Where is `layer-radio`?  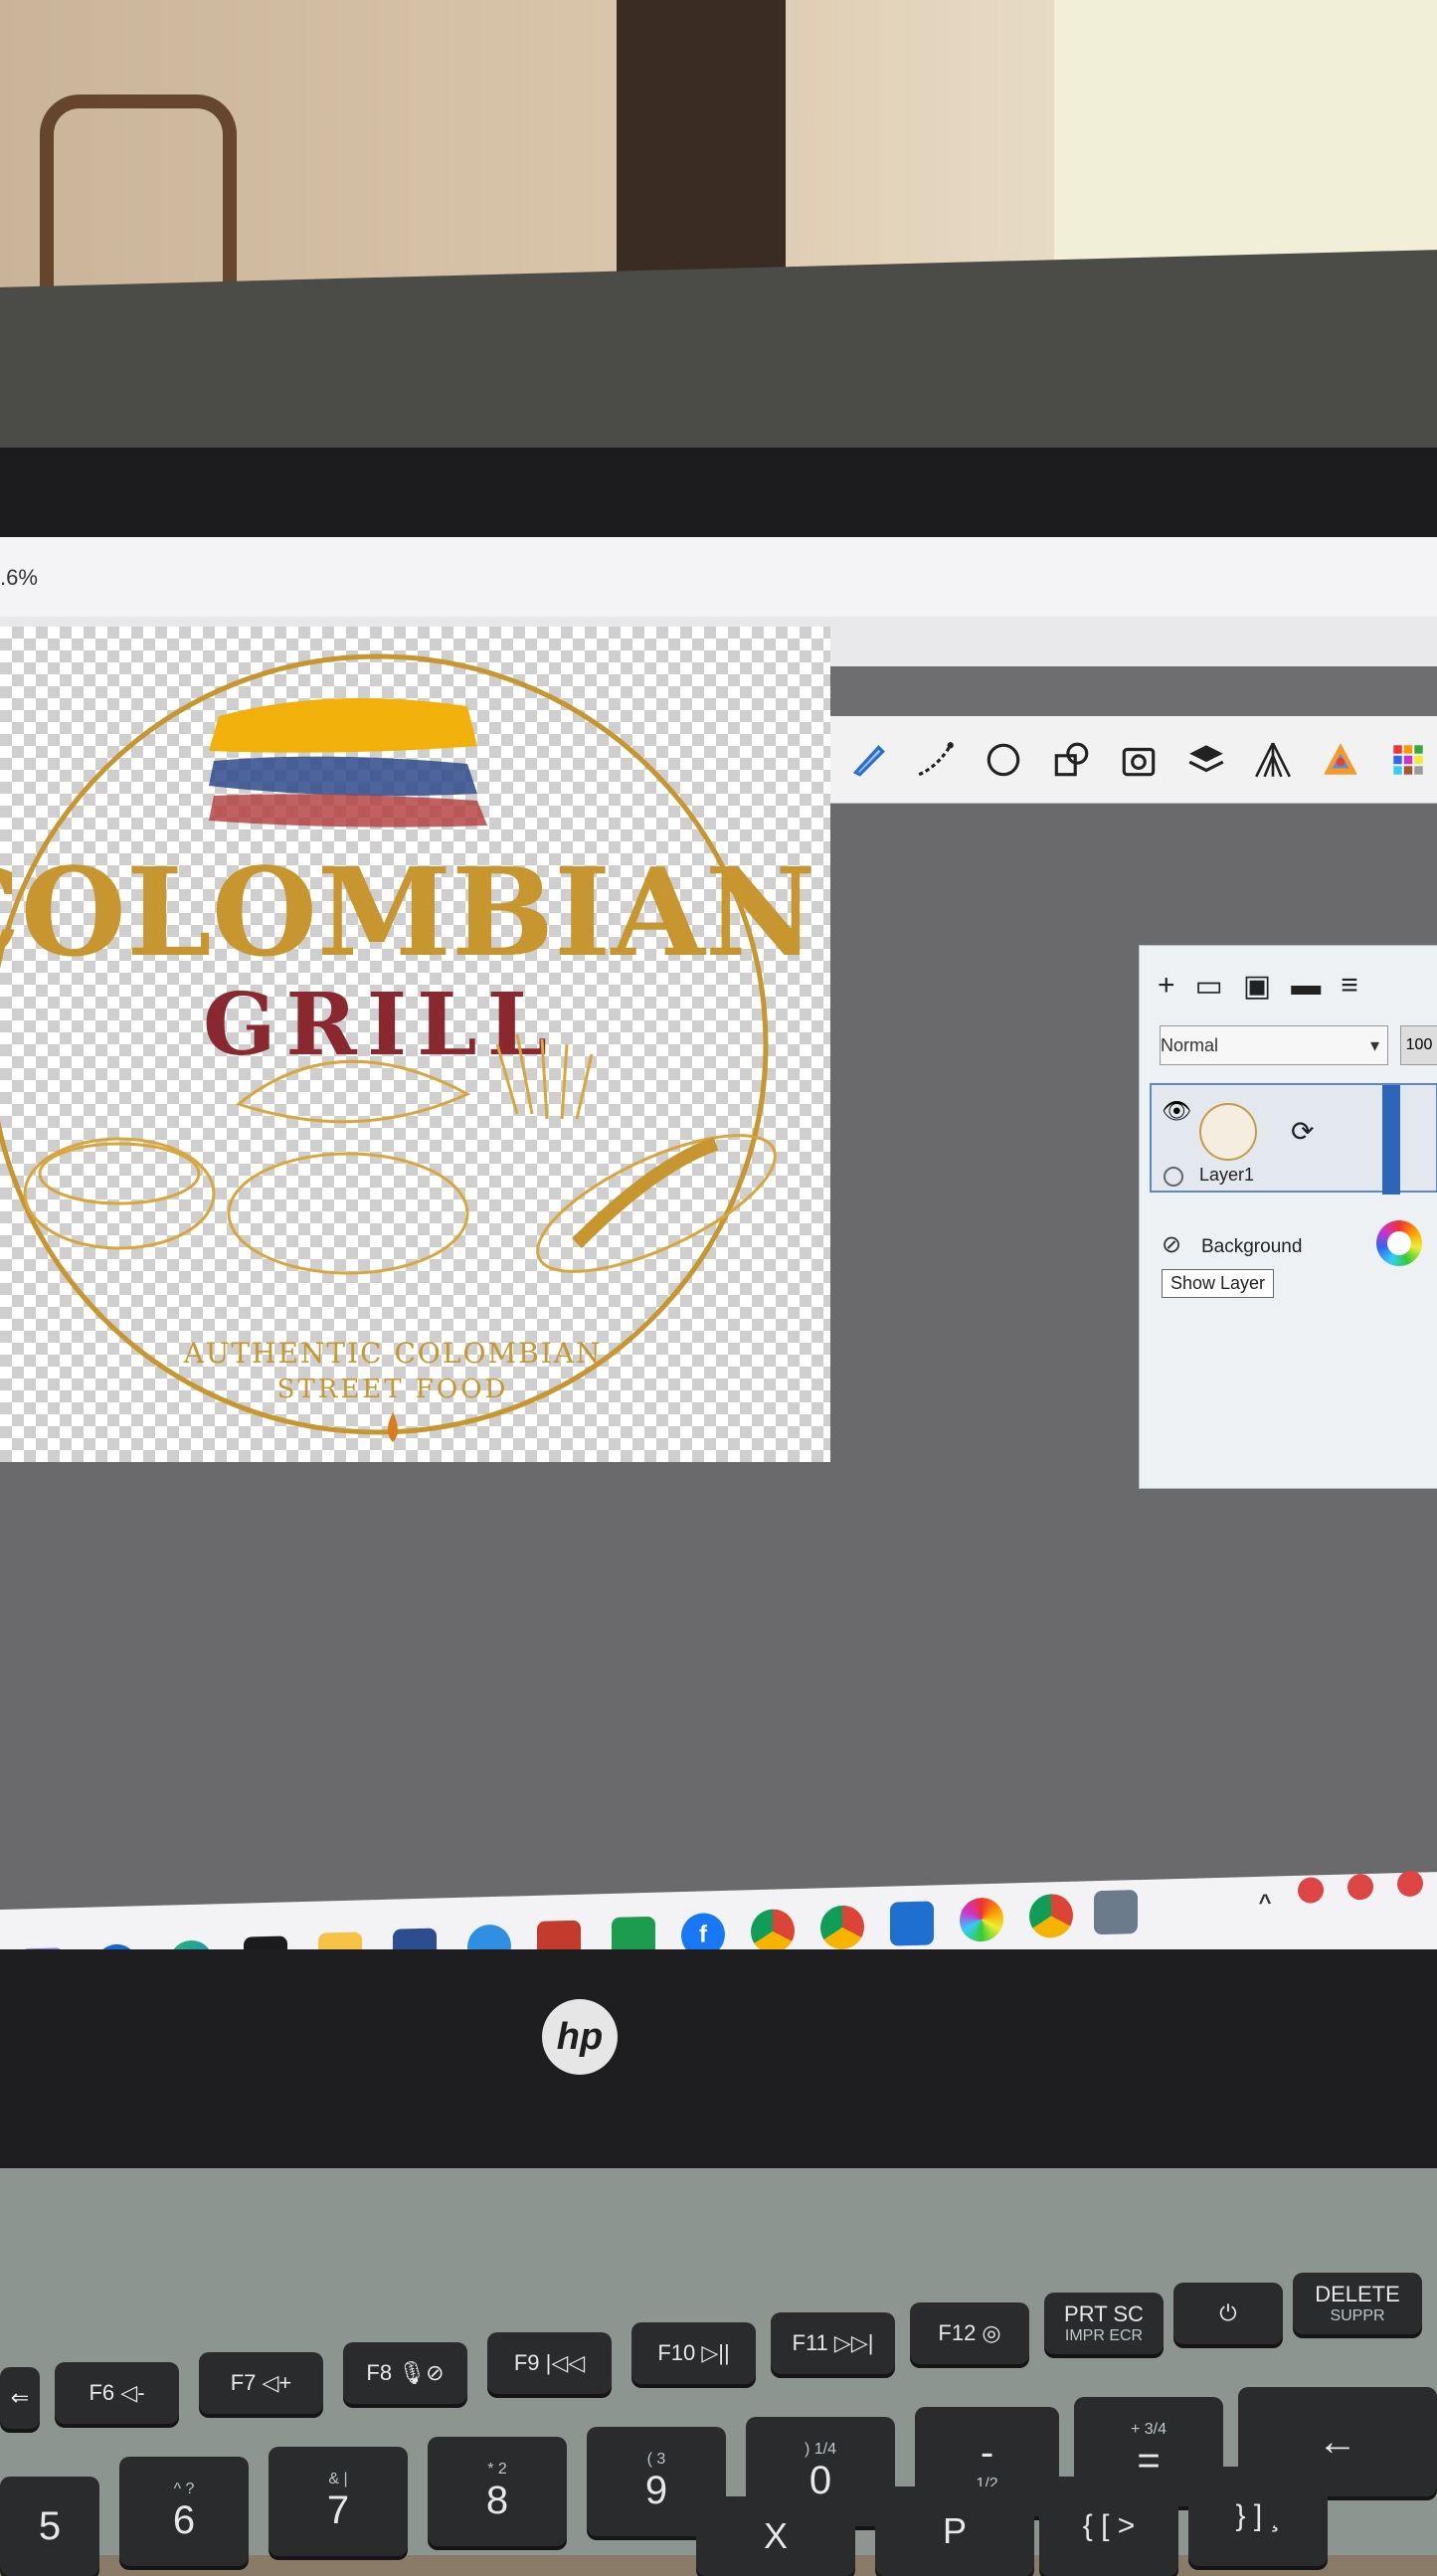
layer-radio is located at coordinates (1174, 1177).